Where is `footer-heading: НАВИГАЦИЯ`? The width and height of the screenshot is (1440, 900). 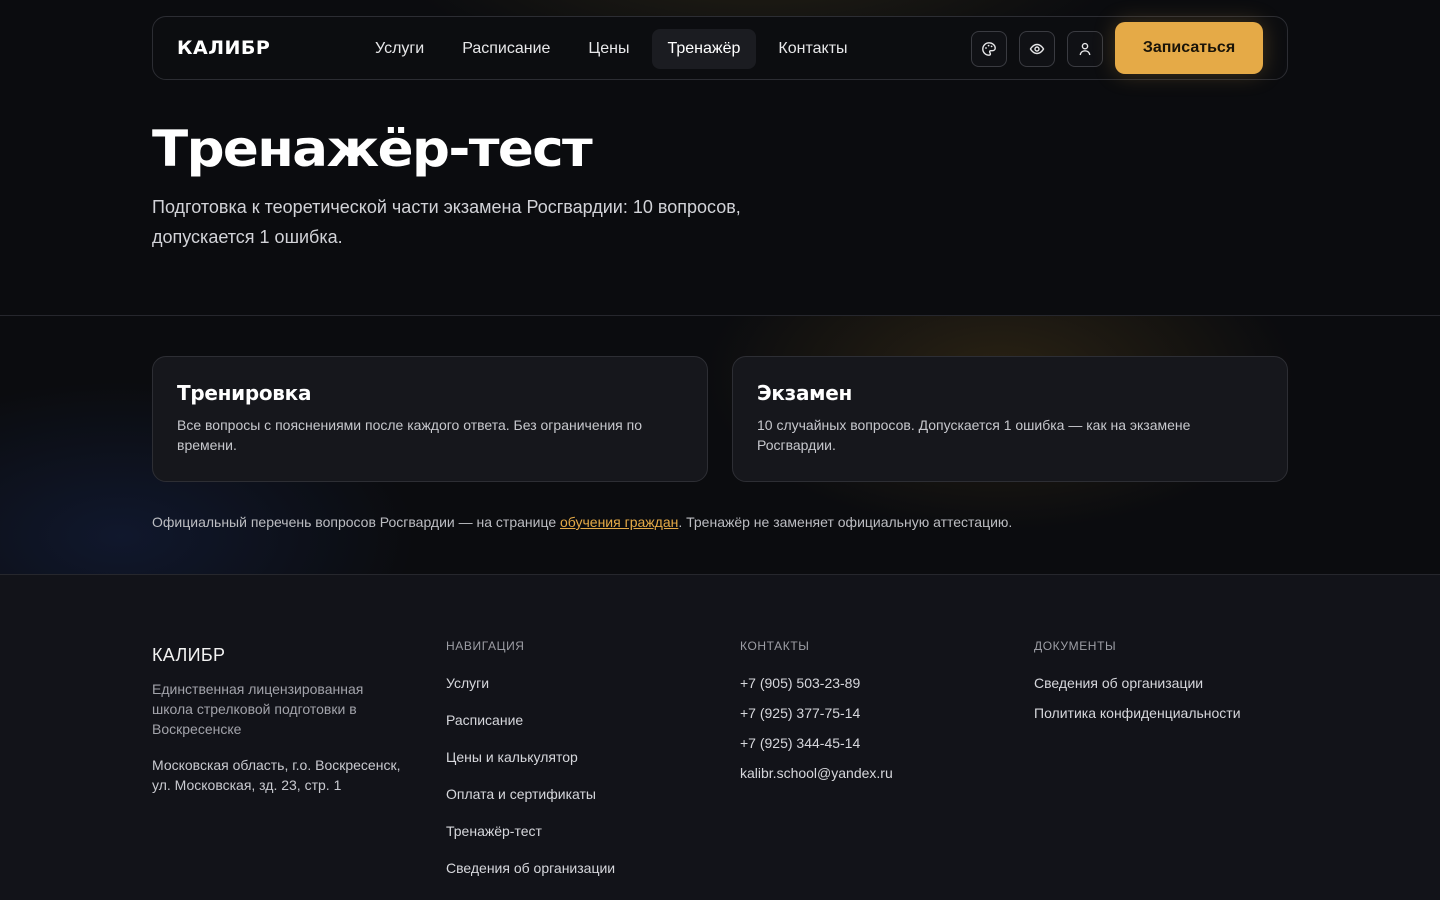
footer-heading: НАВИГАЦИЯ is located at coordinates (485, 646).